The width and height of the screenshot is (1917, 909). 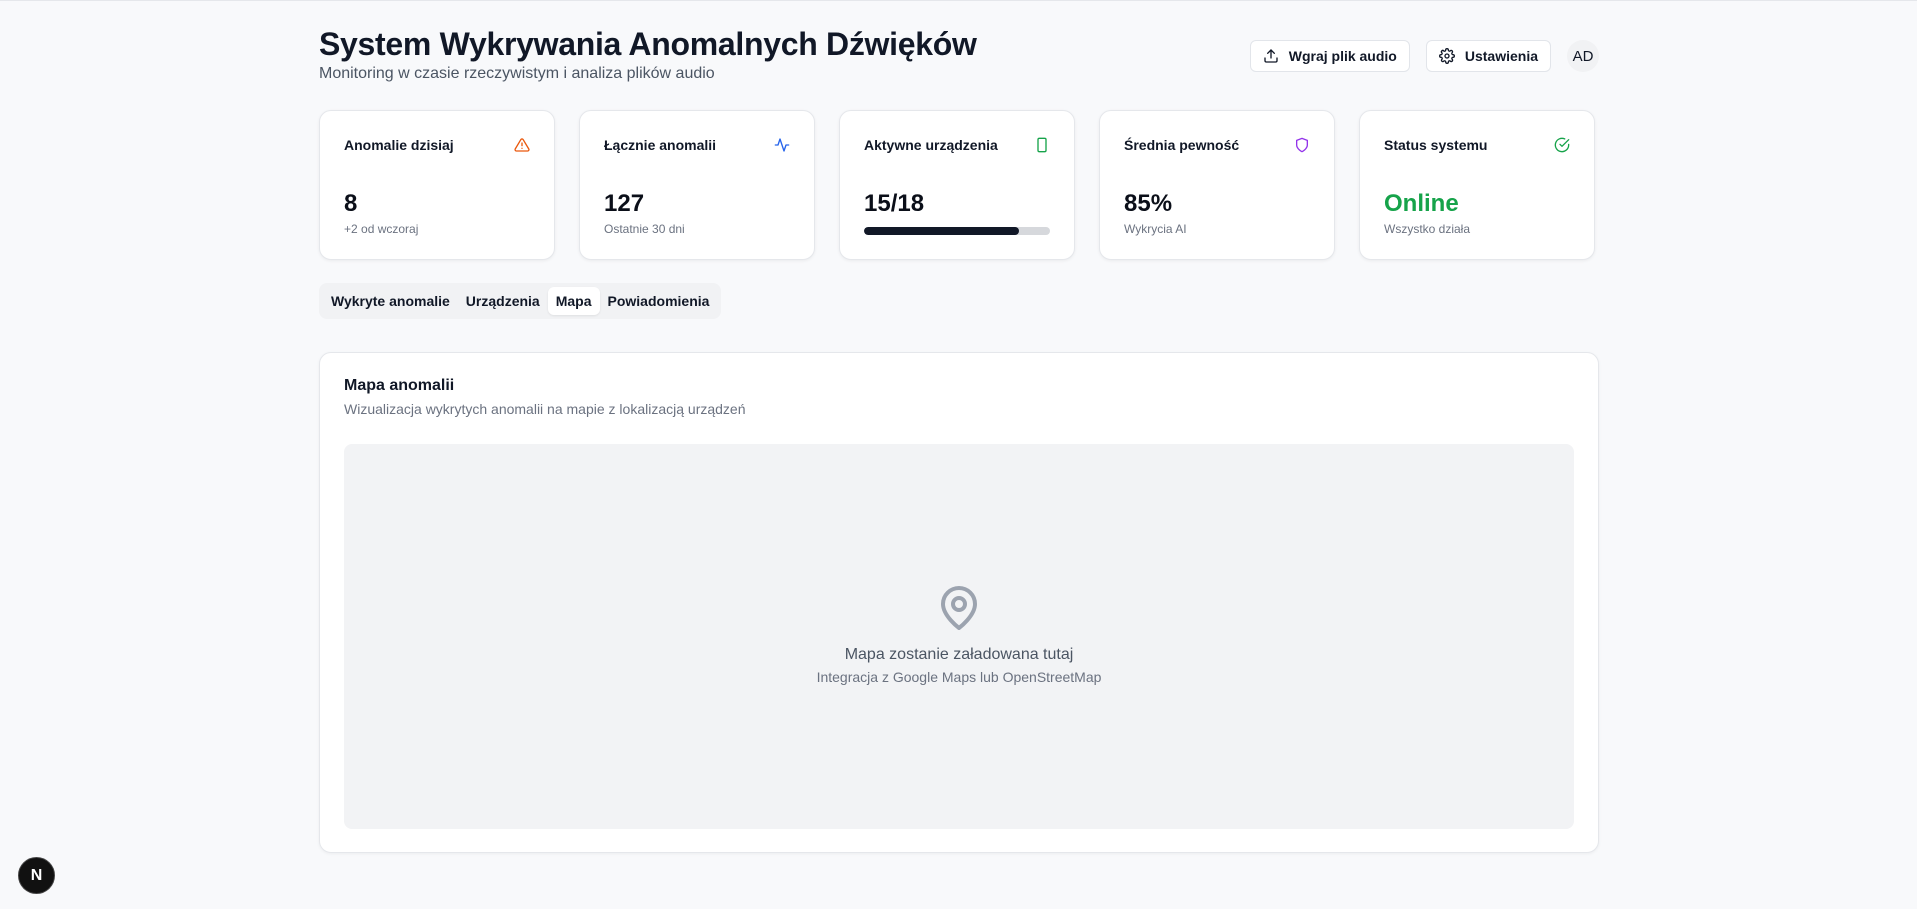 I want to click on tab-devices: Urządzenia, so click(x=503, y=301).